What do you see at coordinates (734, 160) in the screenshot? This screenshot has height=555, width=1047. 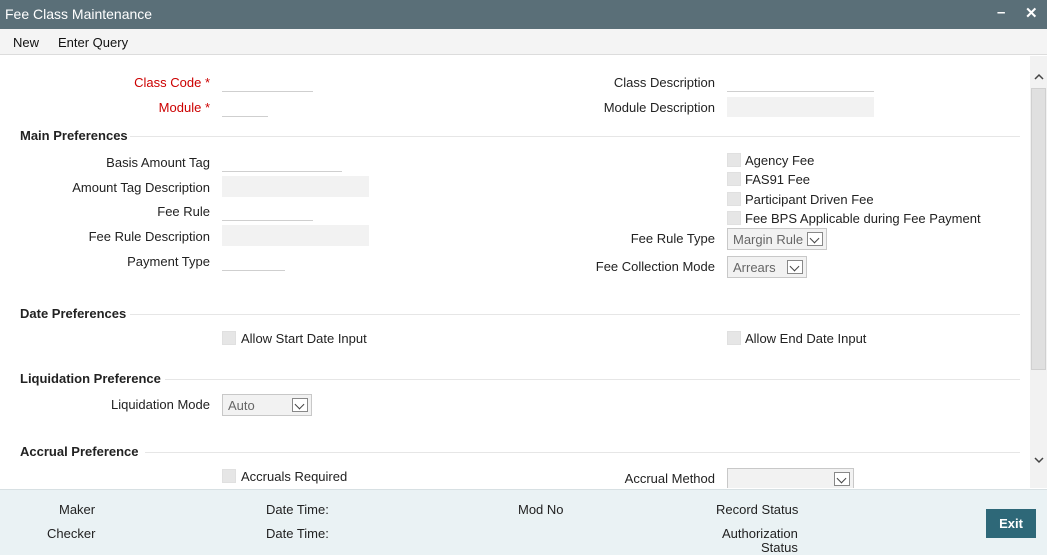 I see `agency-fee-checkbox` at bounding box center [734, 160].